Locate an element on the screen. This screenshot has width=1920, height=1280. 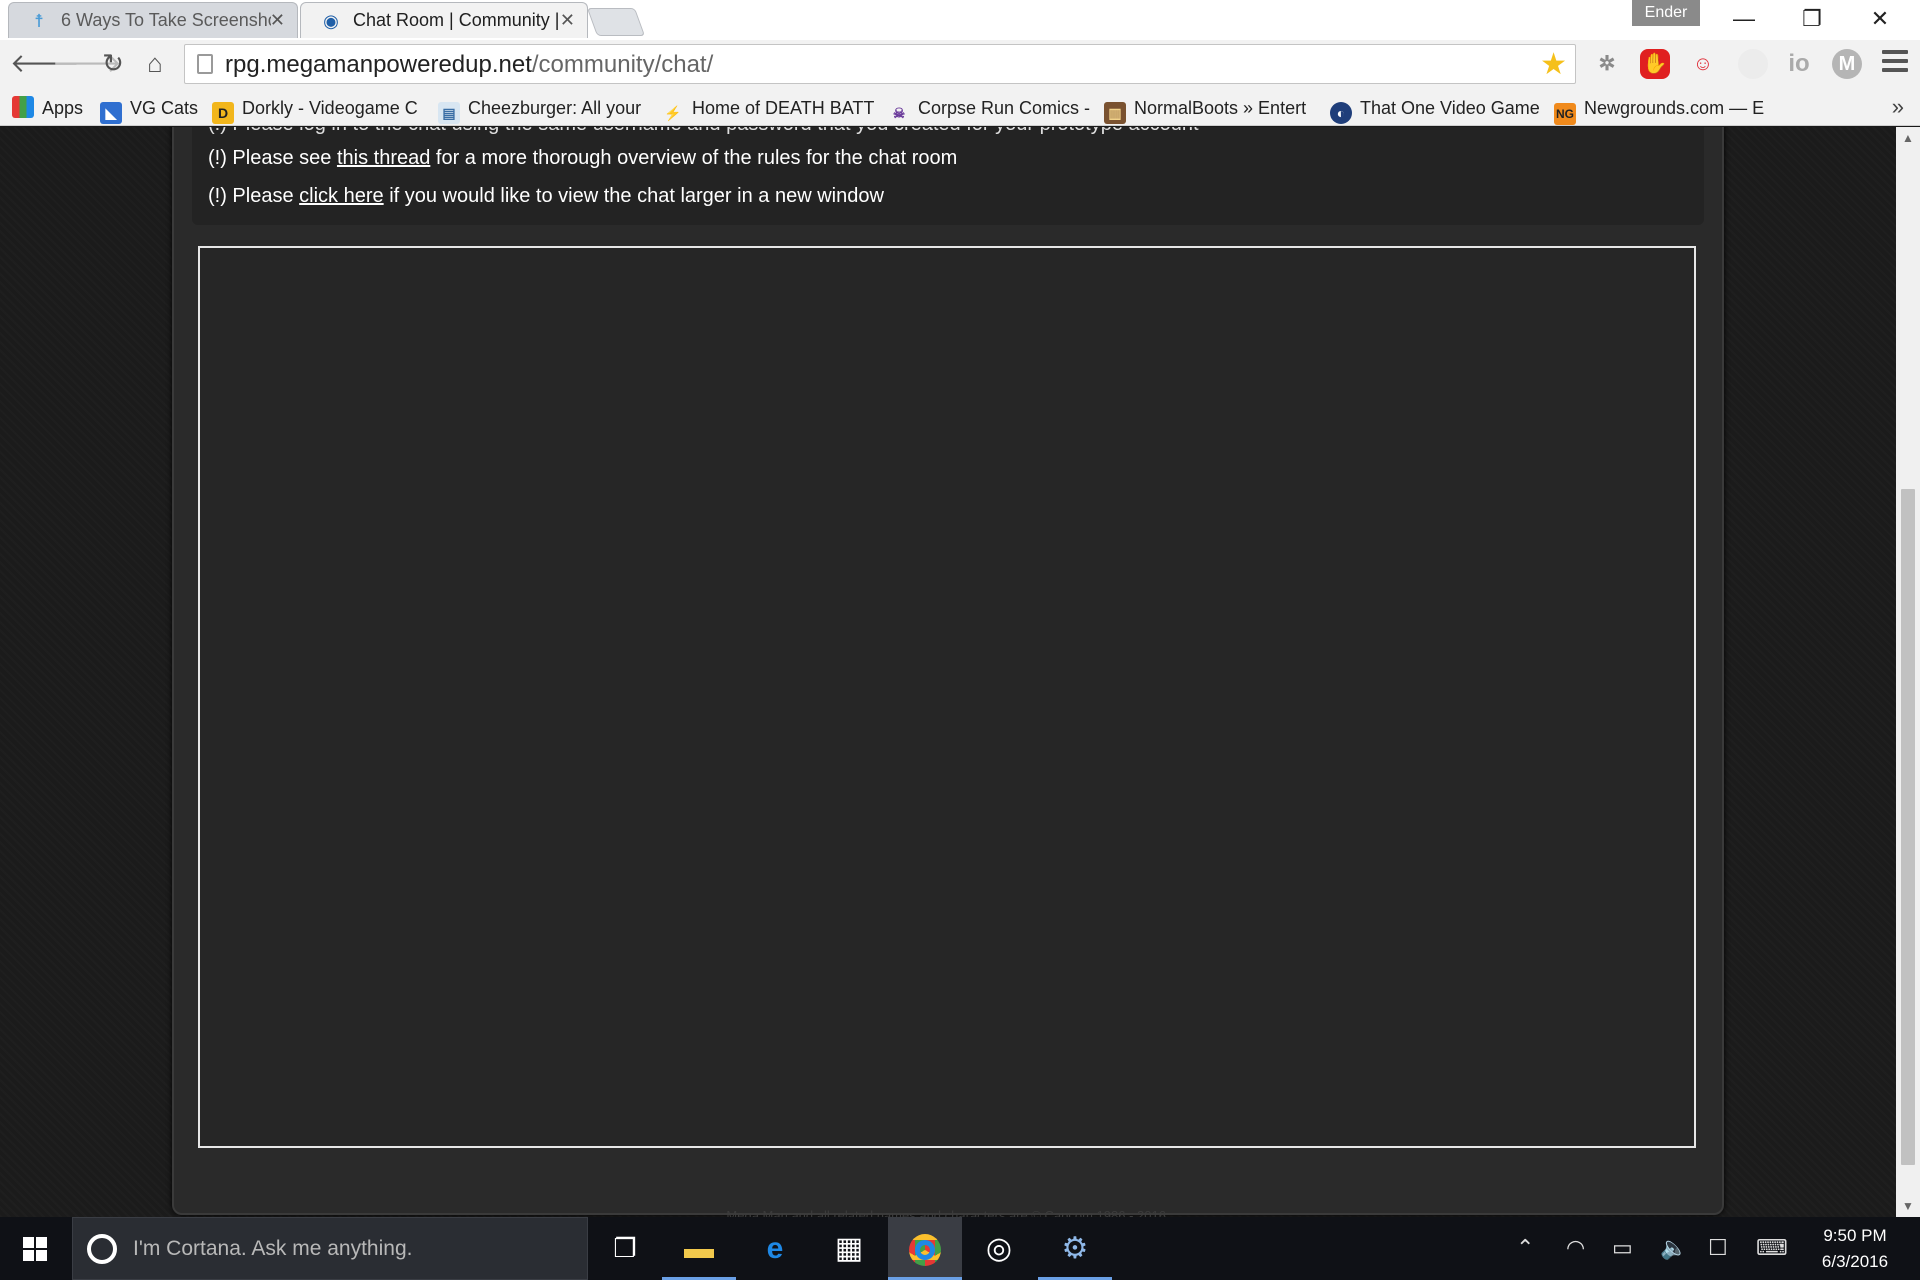
corpse-run-icon: ☠ is located at coordinates (899, 113).